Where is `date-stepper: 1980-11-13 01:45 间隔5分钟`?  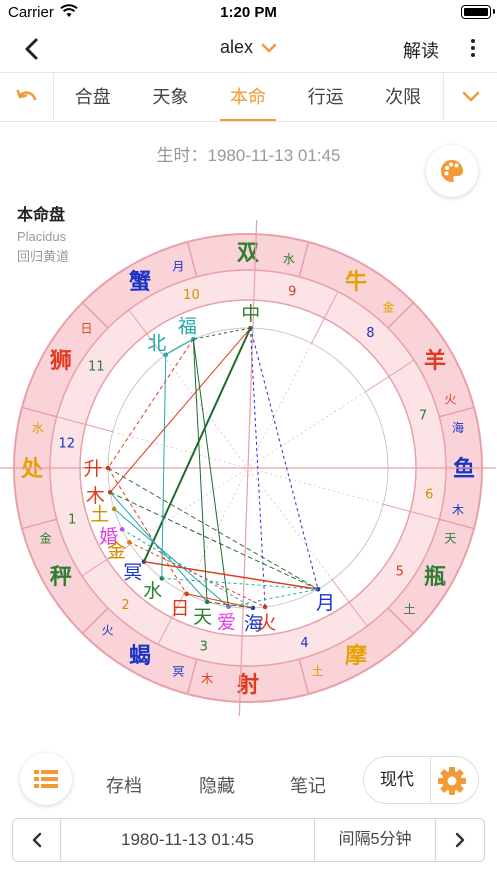
date-stepper: 1980-11-13 01:45 间隔5分钟 is located at coordinates (248, 840).